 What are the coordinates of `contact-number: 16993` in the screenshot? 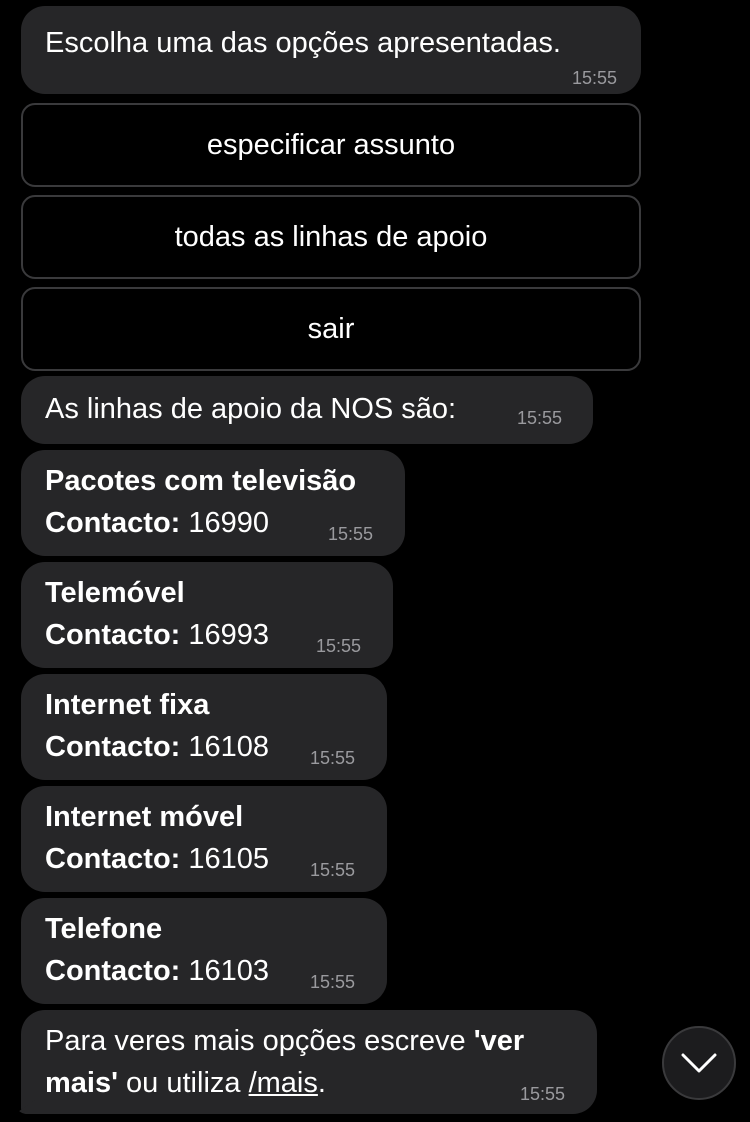 It's located at (229, 635).